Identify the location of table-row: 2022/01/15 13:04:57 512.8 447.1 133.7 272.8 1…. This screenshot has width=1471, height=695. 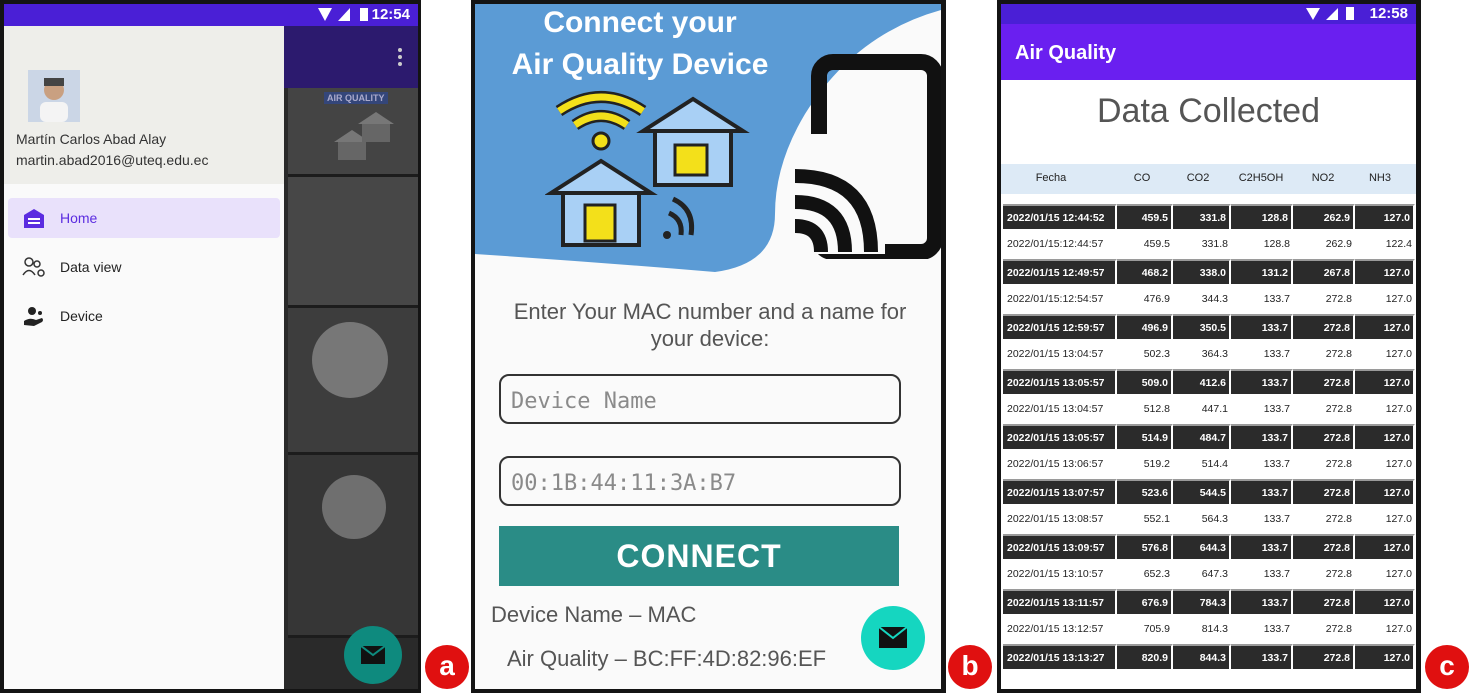
(1209, 409).